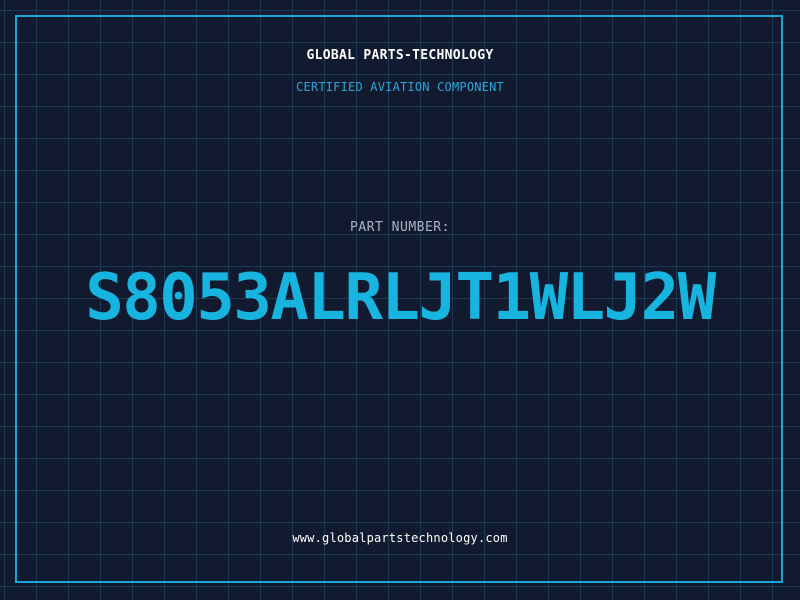  I want to click on certification-subtitle: CERTIFIED AVIATION COMPONENT, so click(400, 87).